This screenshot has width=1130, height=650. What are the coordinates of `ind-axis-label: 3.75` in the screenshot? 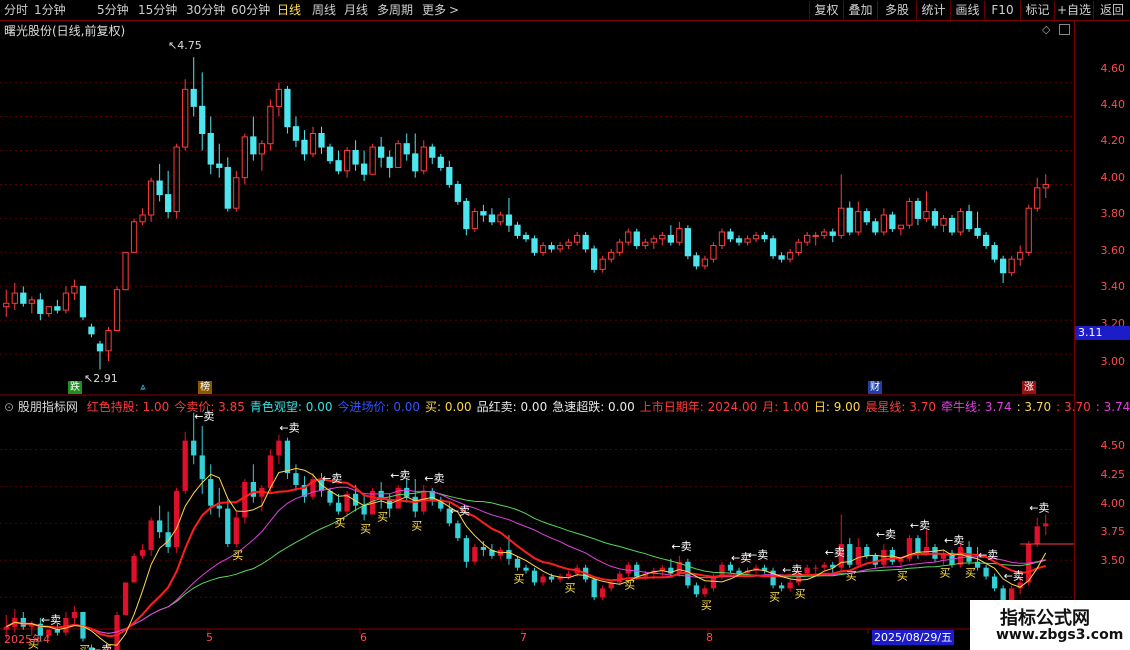 It's located at (1113, 531).